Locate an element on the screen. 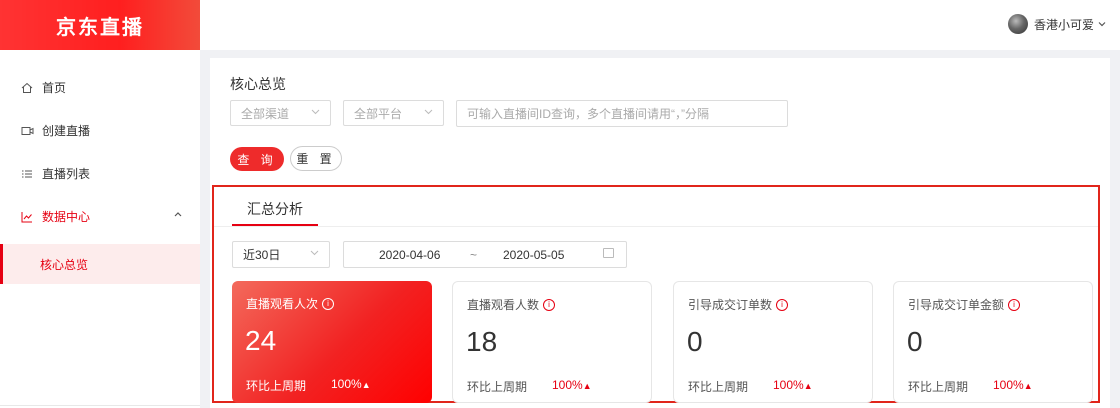 This screenshot has height=408, width=1120. chevron-up-icon is located at coordinates (178, 214).